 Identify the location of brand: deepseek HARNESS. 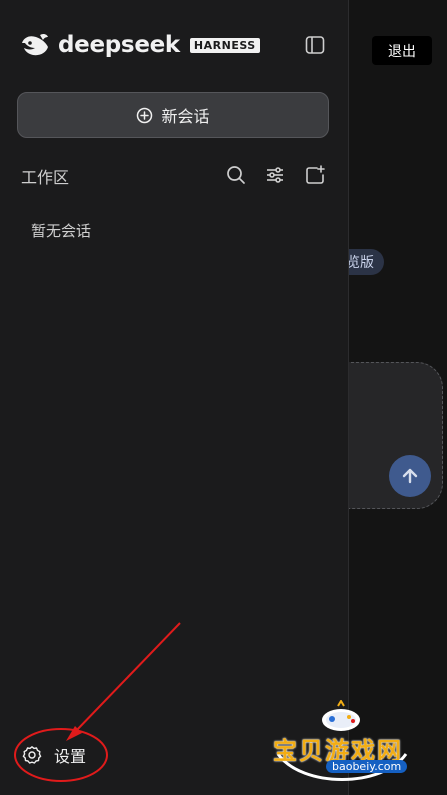
(140, 45).